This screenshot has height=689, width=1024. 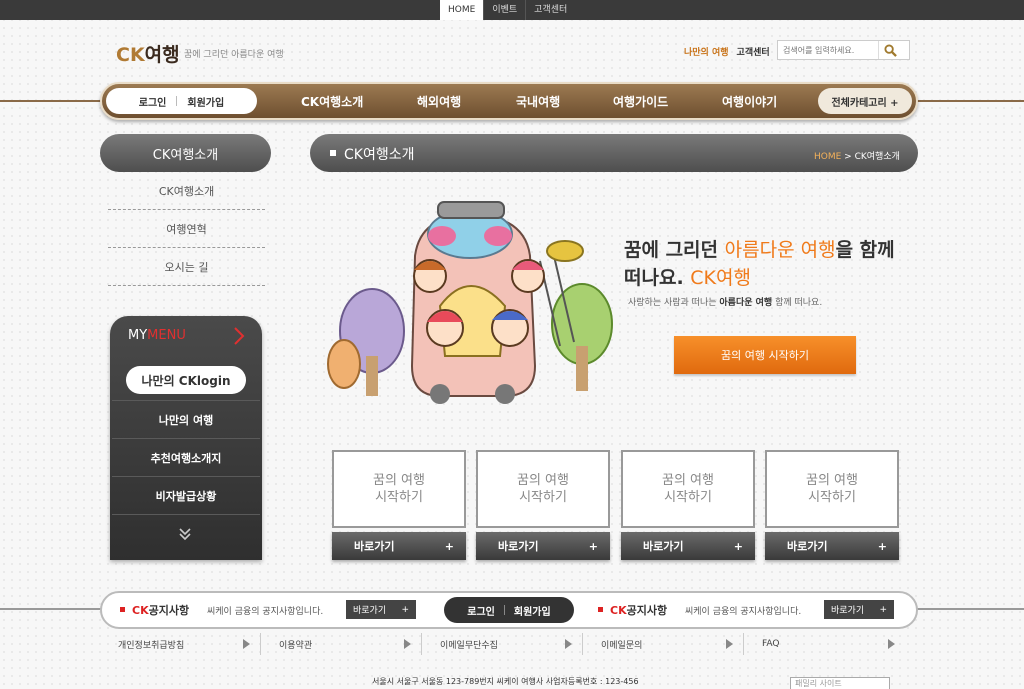 I want to click on top-nav: HOME 이벤트 고객센터, so click(x=507, y=10).